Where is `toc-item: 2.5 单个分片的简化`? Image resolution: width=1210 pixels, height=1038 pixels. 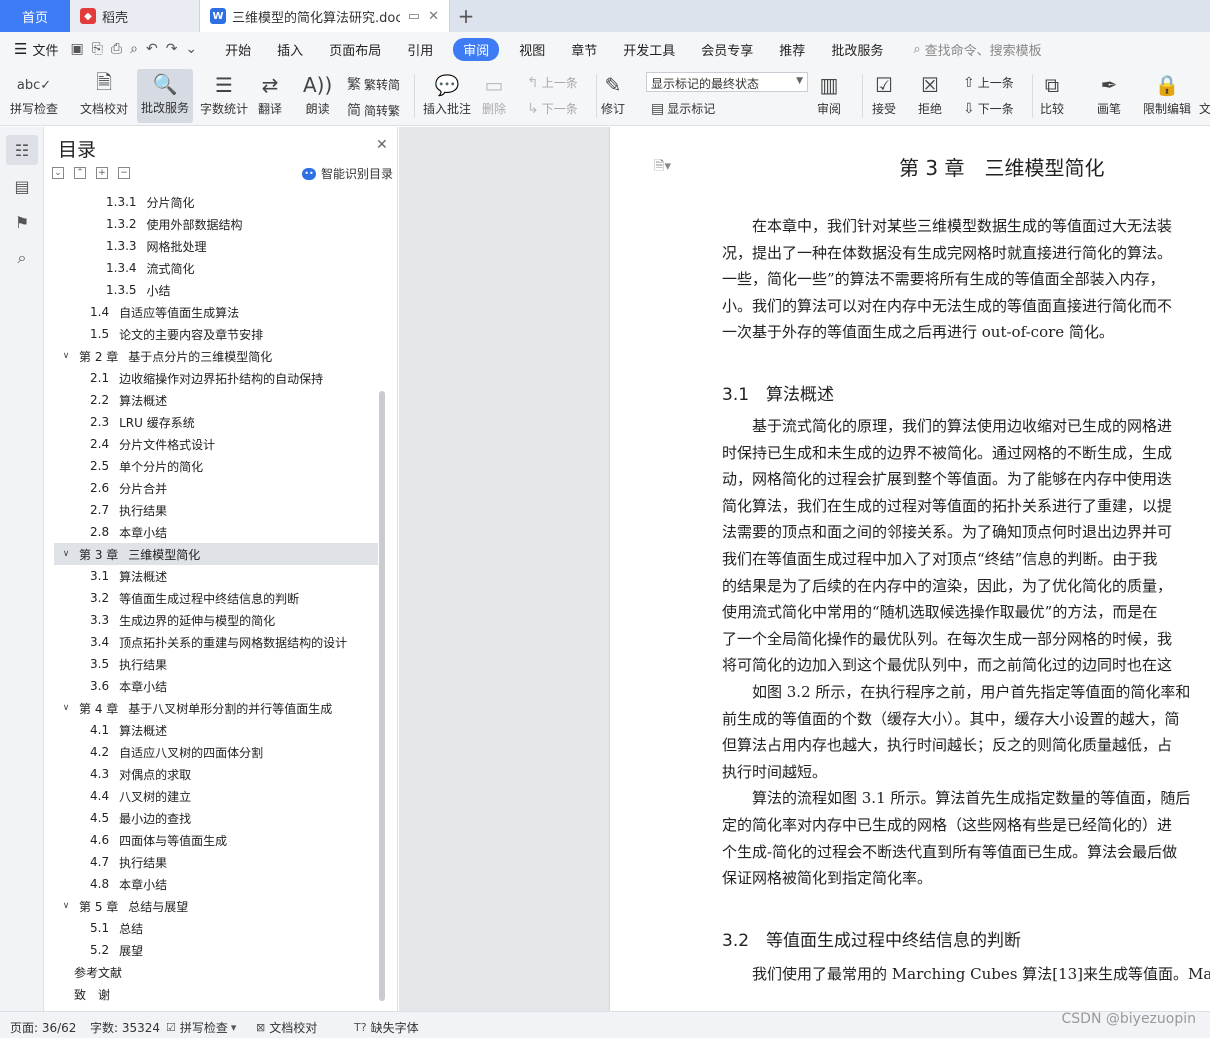
toc-item: 2.5 单个分片的简化 is located at coordinates (216, 466).